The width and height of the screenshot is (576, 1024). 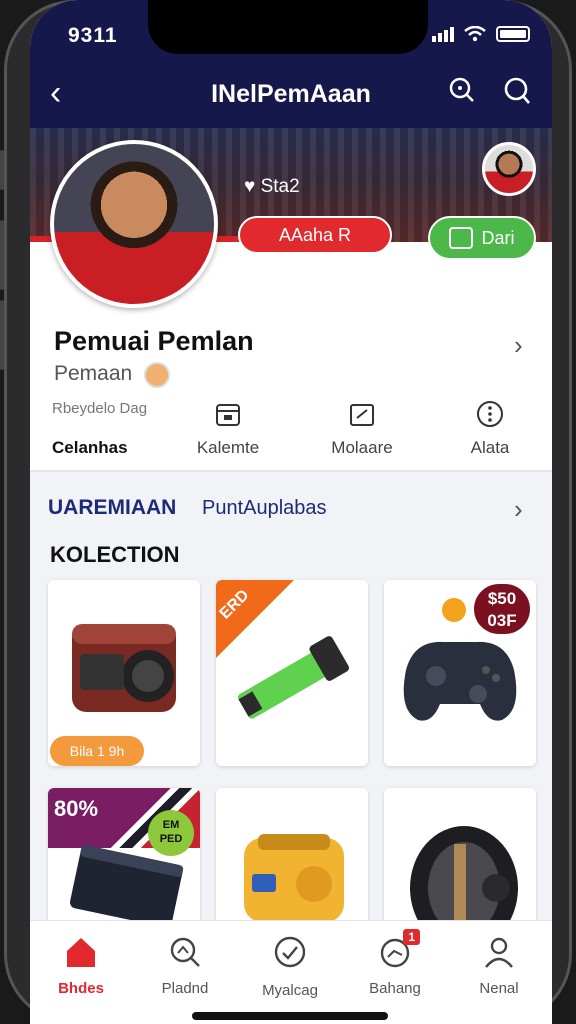 What do you see at coordinates (443, 34) in the screenshot?
I see `signal-icon` at bounding box center [443, 34].